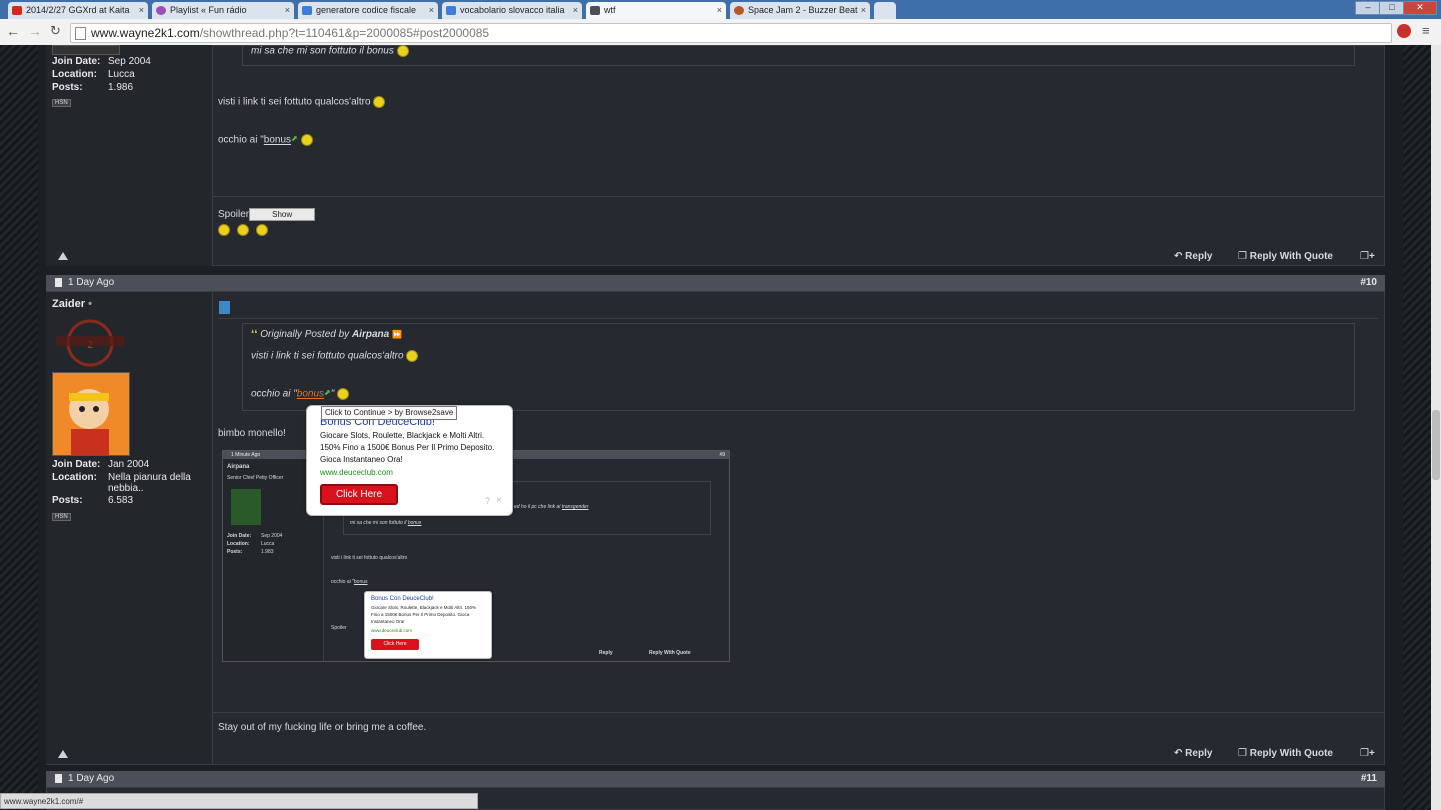 Image resolution: width=1441 pixels, height=810 pixels. What do you see at coordinates (61, 517) in the screenshot?
I see `hsn-badge: HSN` at bounding box center [61, 517].